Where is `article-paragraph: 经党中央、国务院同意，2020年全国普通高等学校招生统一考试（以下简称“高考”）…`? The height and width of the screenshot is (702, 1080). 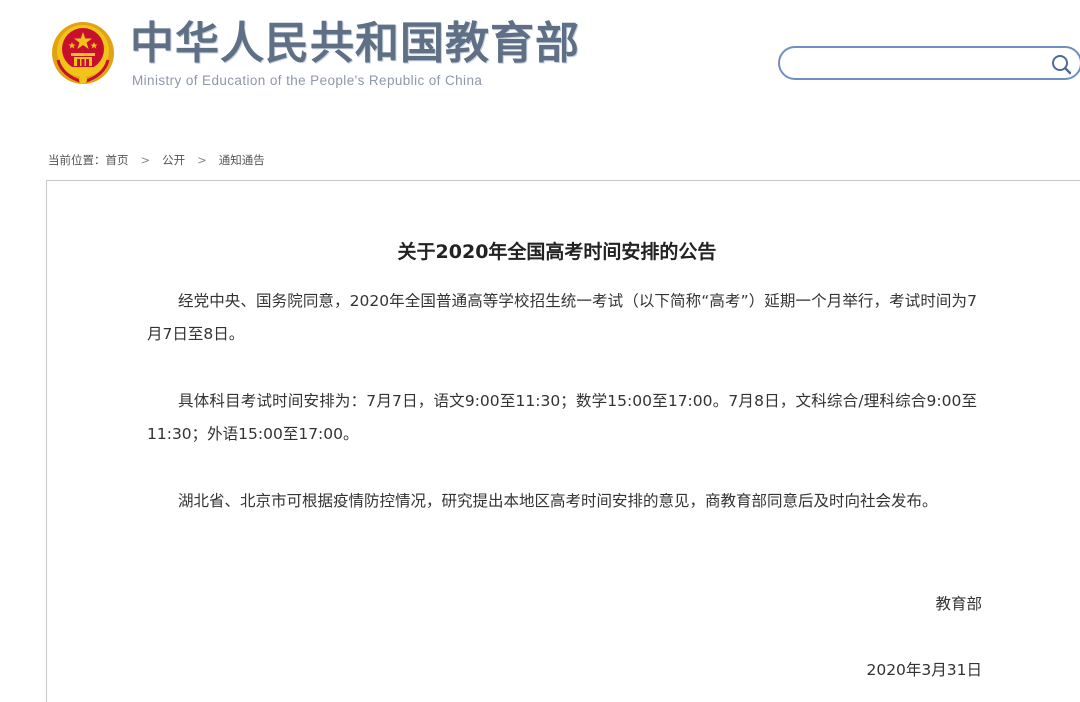
article-paragraph: 经党中央、国务院同意，2020年全国普通高等学校招生统一考试（以下简称“高考”）… is located at coordinates (562, 317).